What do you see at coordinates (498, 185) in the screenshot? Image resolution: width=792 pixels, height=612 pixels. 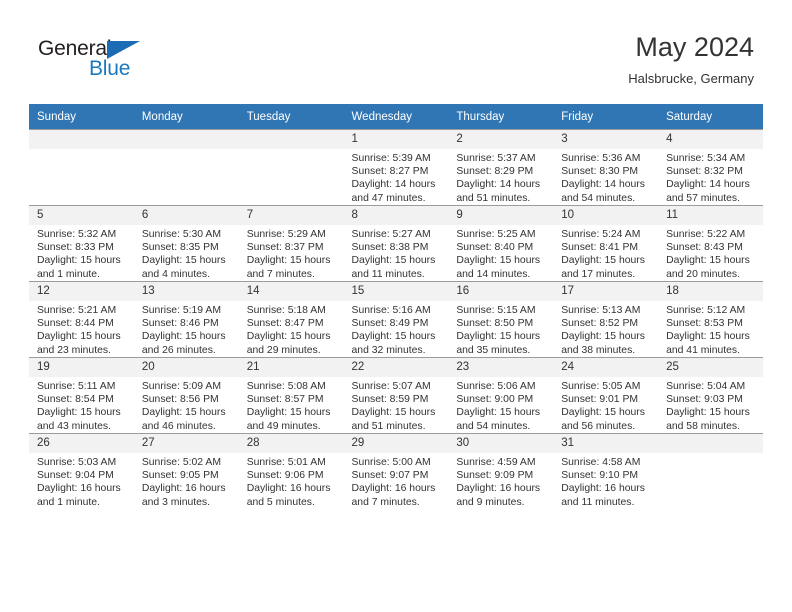 I see `day-daylight-line1-text: Daylight: 14 hours` at bounding box center [498, 185].